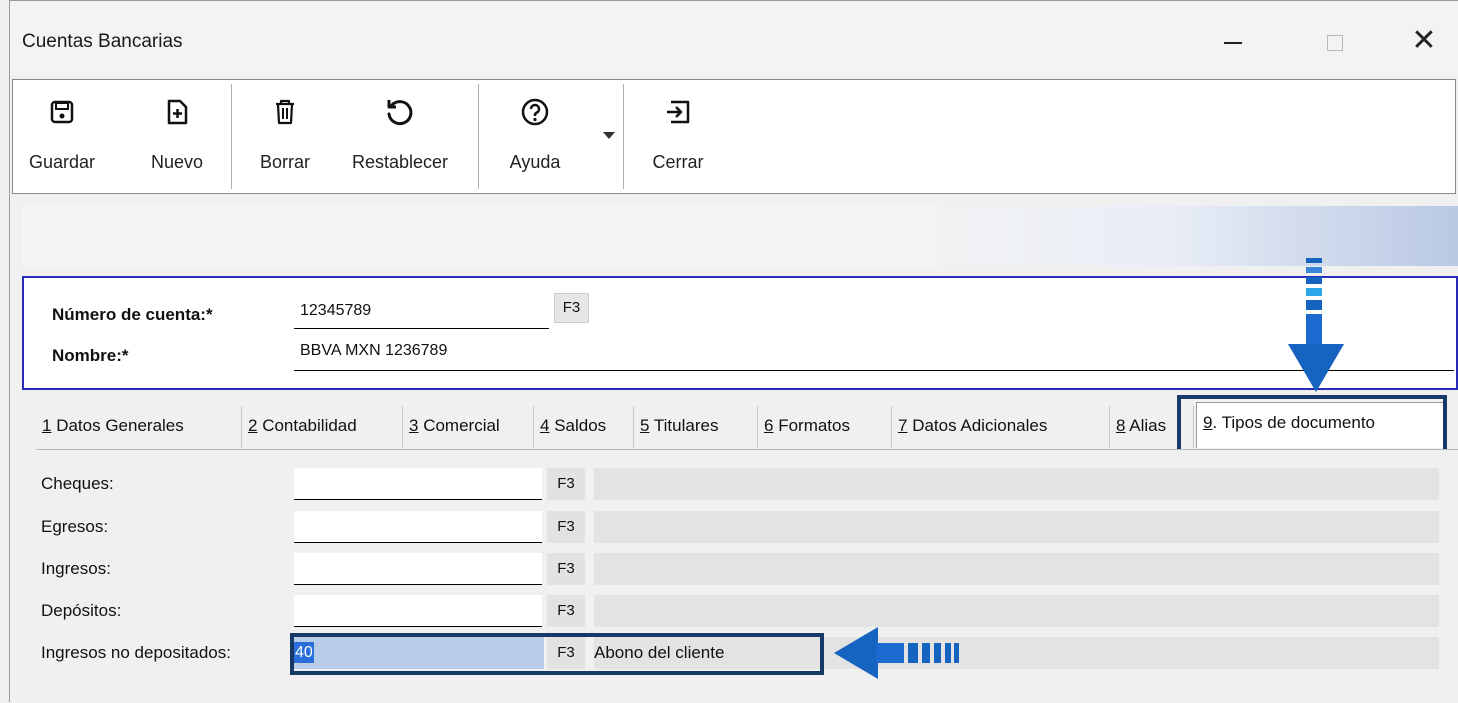 The image size is (1458, 703). What do you see at coordinates (1001, 427) in the screenshot?
I see `tab-datos-adicionales: 7 Datos Adicionales` at bounding box center [1001, 427].